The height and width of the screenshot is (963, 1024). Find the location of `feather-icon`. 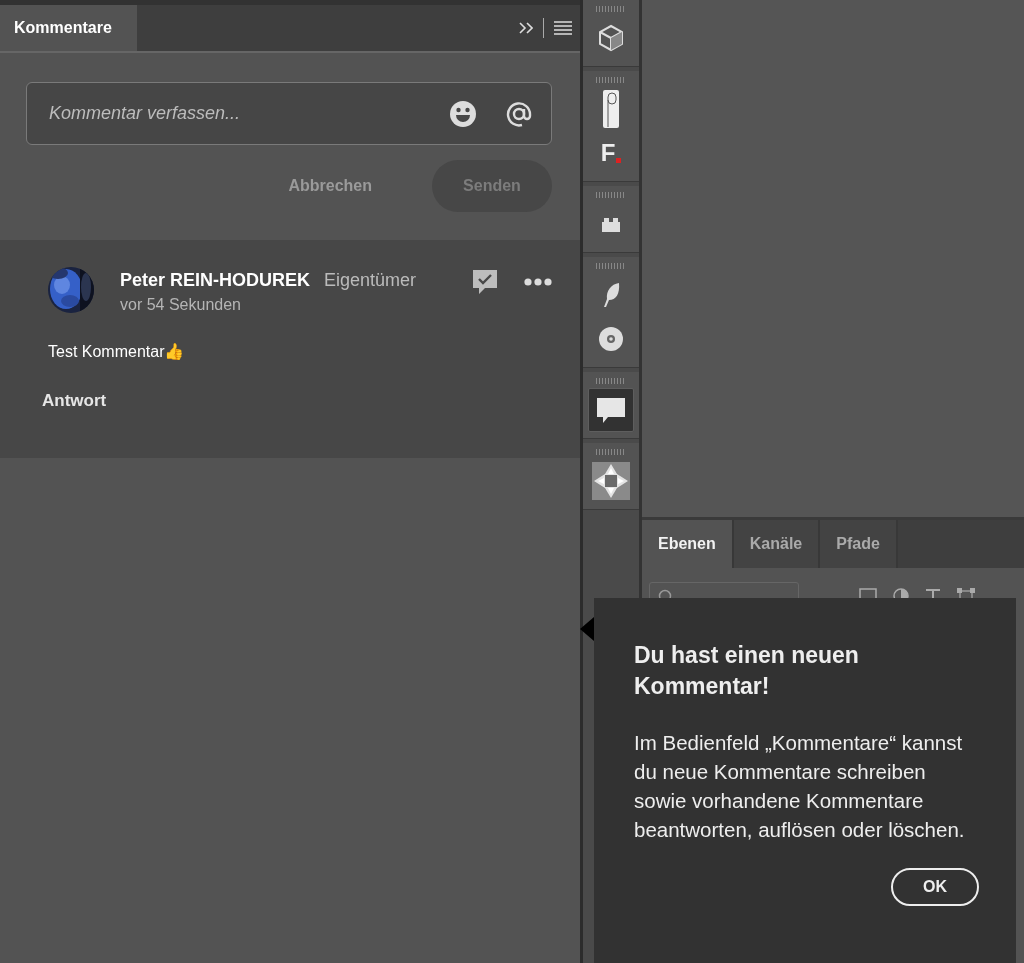

feather-icon is located at coordinates (611, 295).